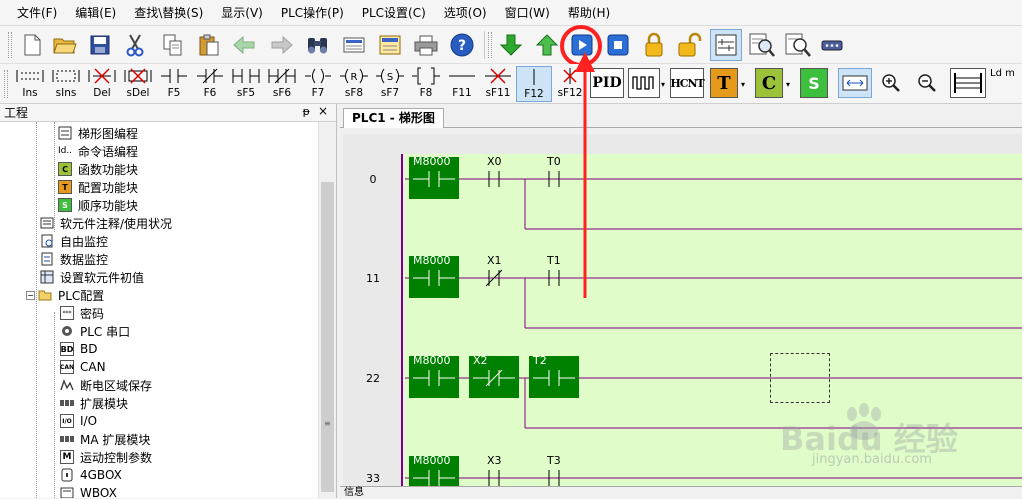 The height and width of the screenshot is (499, 1022). I want to click on pin-icon: ᵽ, so click(306, 111).